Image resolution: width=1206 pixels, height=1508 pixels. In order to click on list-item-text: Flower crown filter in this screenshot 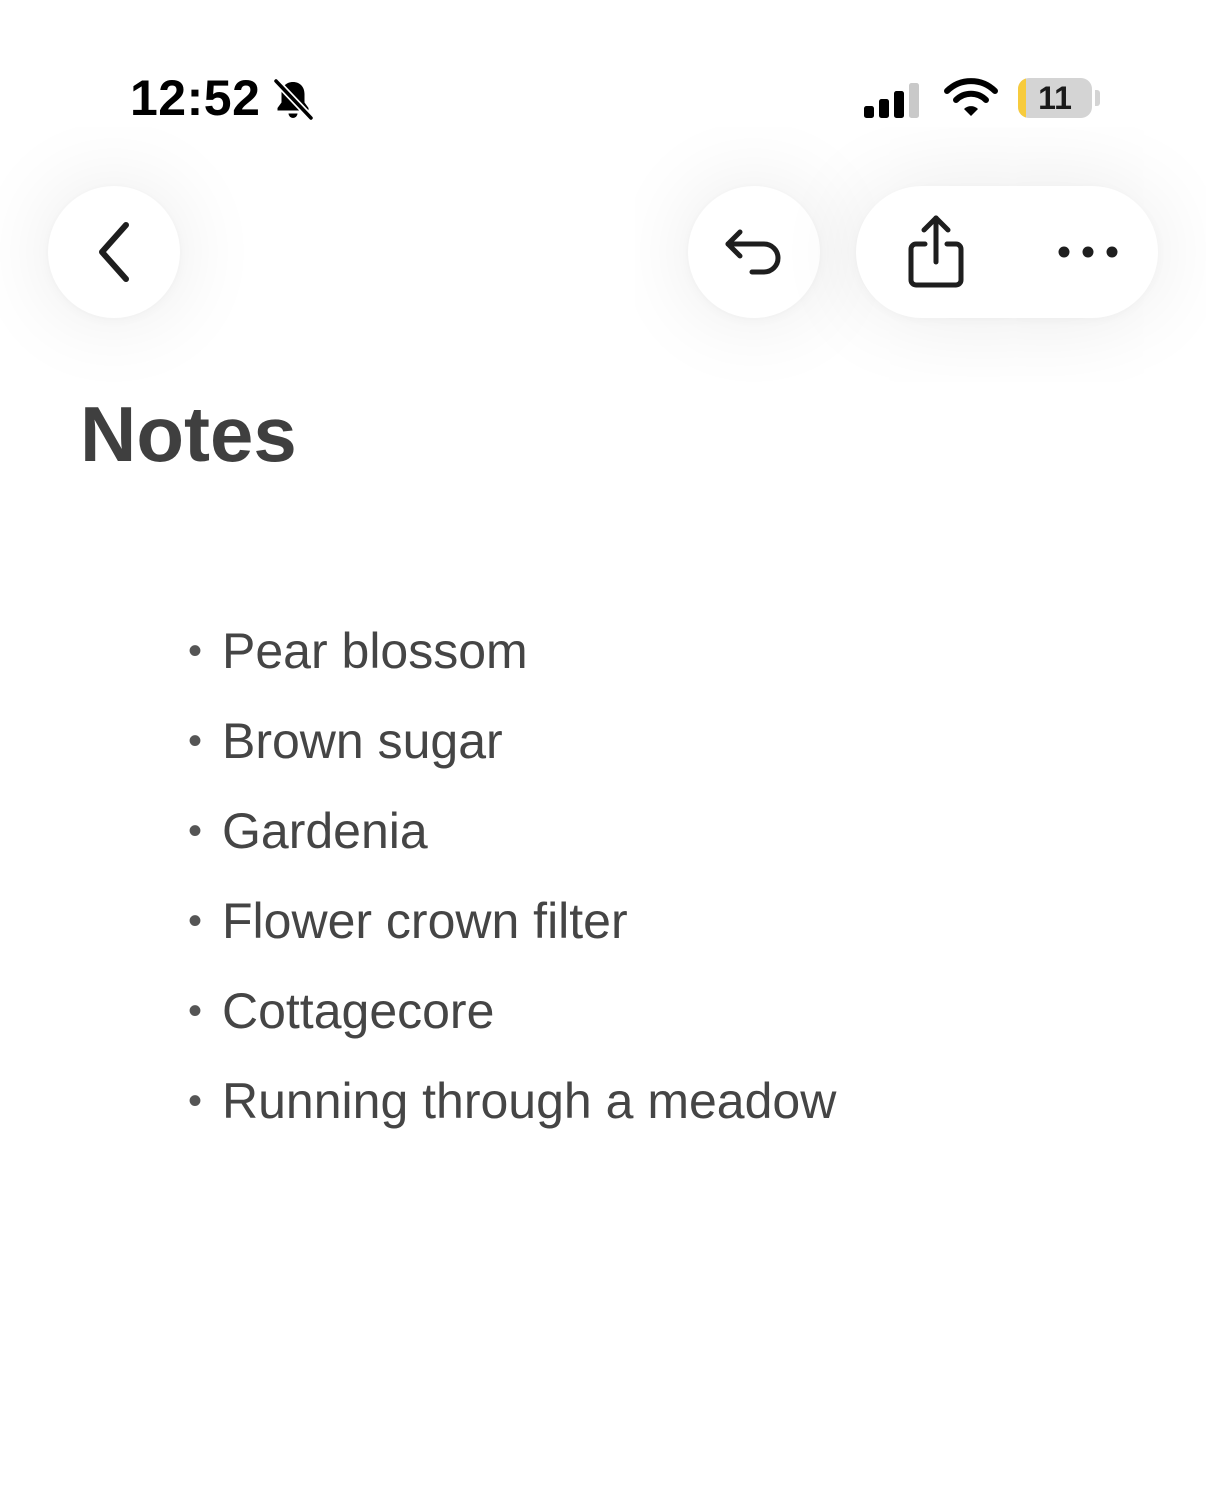, I will do `click(425, 921)`.